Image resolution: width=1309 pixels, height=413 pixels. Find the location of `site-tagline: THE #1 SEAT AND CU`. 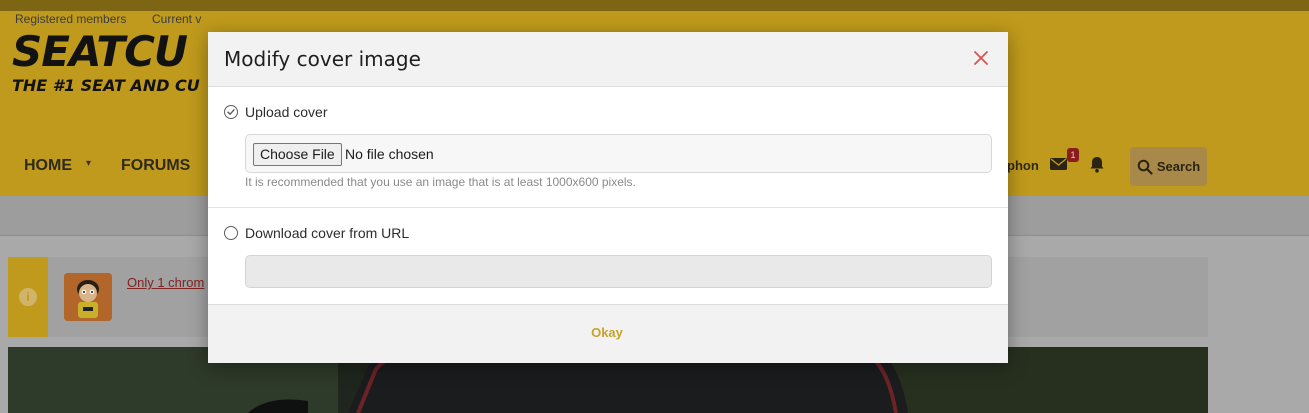

site-tagline: THE #1 SEAT AND CU is located at coordinates (106, 85).